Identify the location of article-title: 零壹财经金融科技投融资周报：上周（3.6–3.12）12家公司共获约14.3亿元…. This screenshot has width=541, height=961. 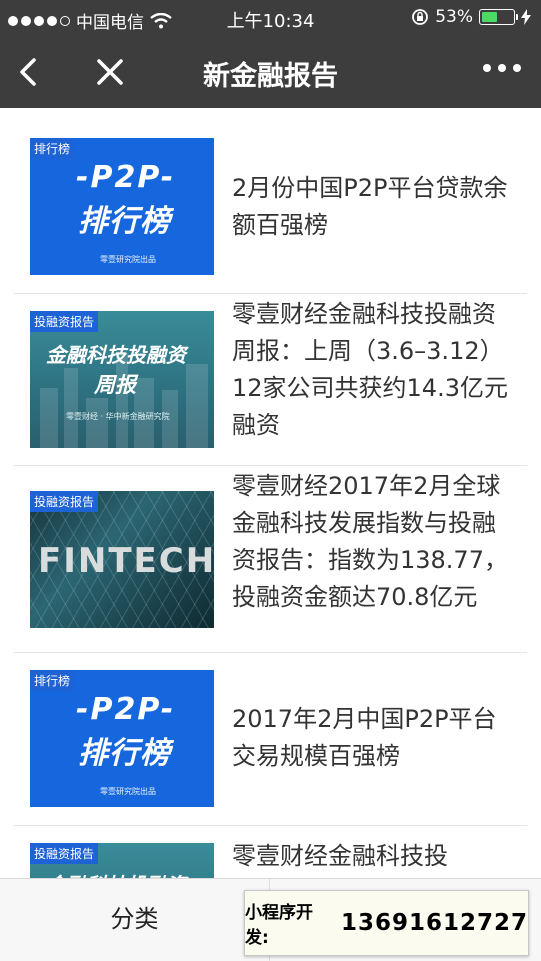
(370, 369).